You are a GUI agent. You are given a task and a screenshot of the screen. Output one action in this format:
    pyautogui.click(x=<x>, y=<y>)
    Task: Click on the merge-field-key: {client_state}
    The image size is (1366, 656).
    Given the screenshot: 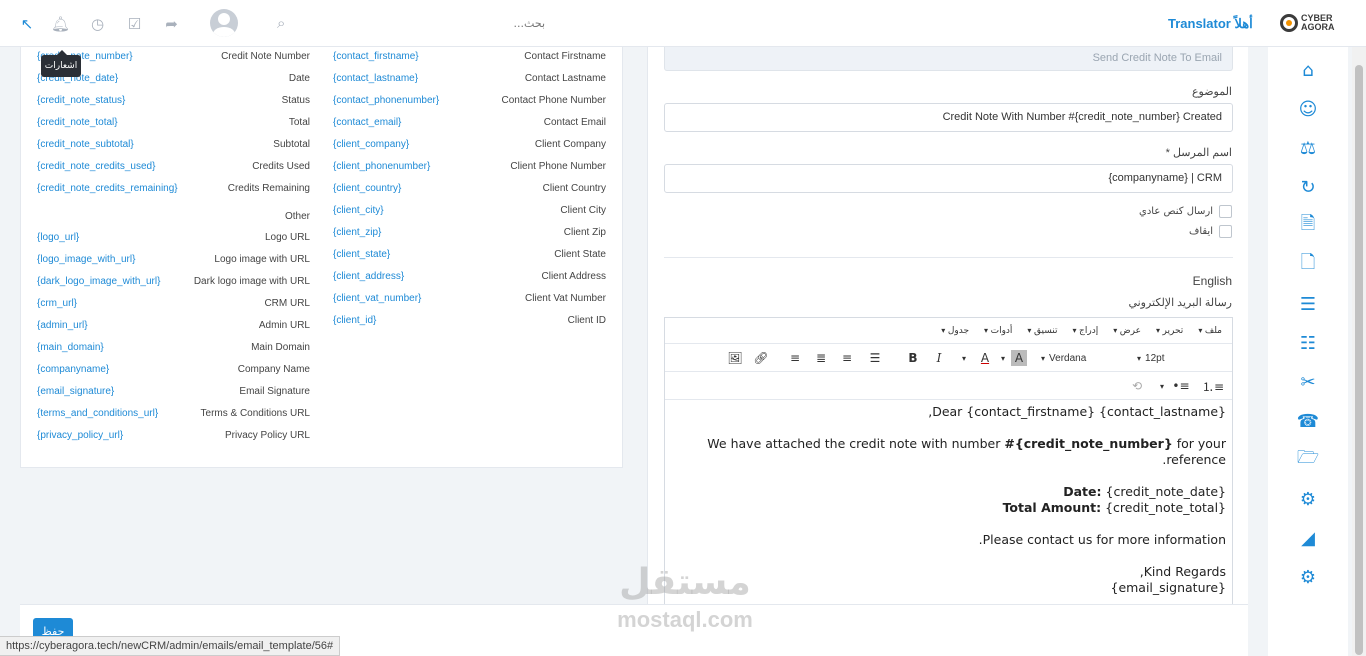 What is the action you would take?
    pyautogui.click(x=361, y=254)
    